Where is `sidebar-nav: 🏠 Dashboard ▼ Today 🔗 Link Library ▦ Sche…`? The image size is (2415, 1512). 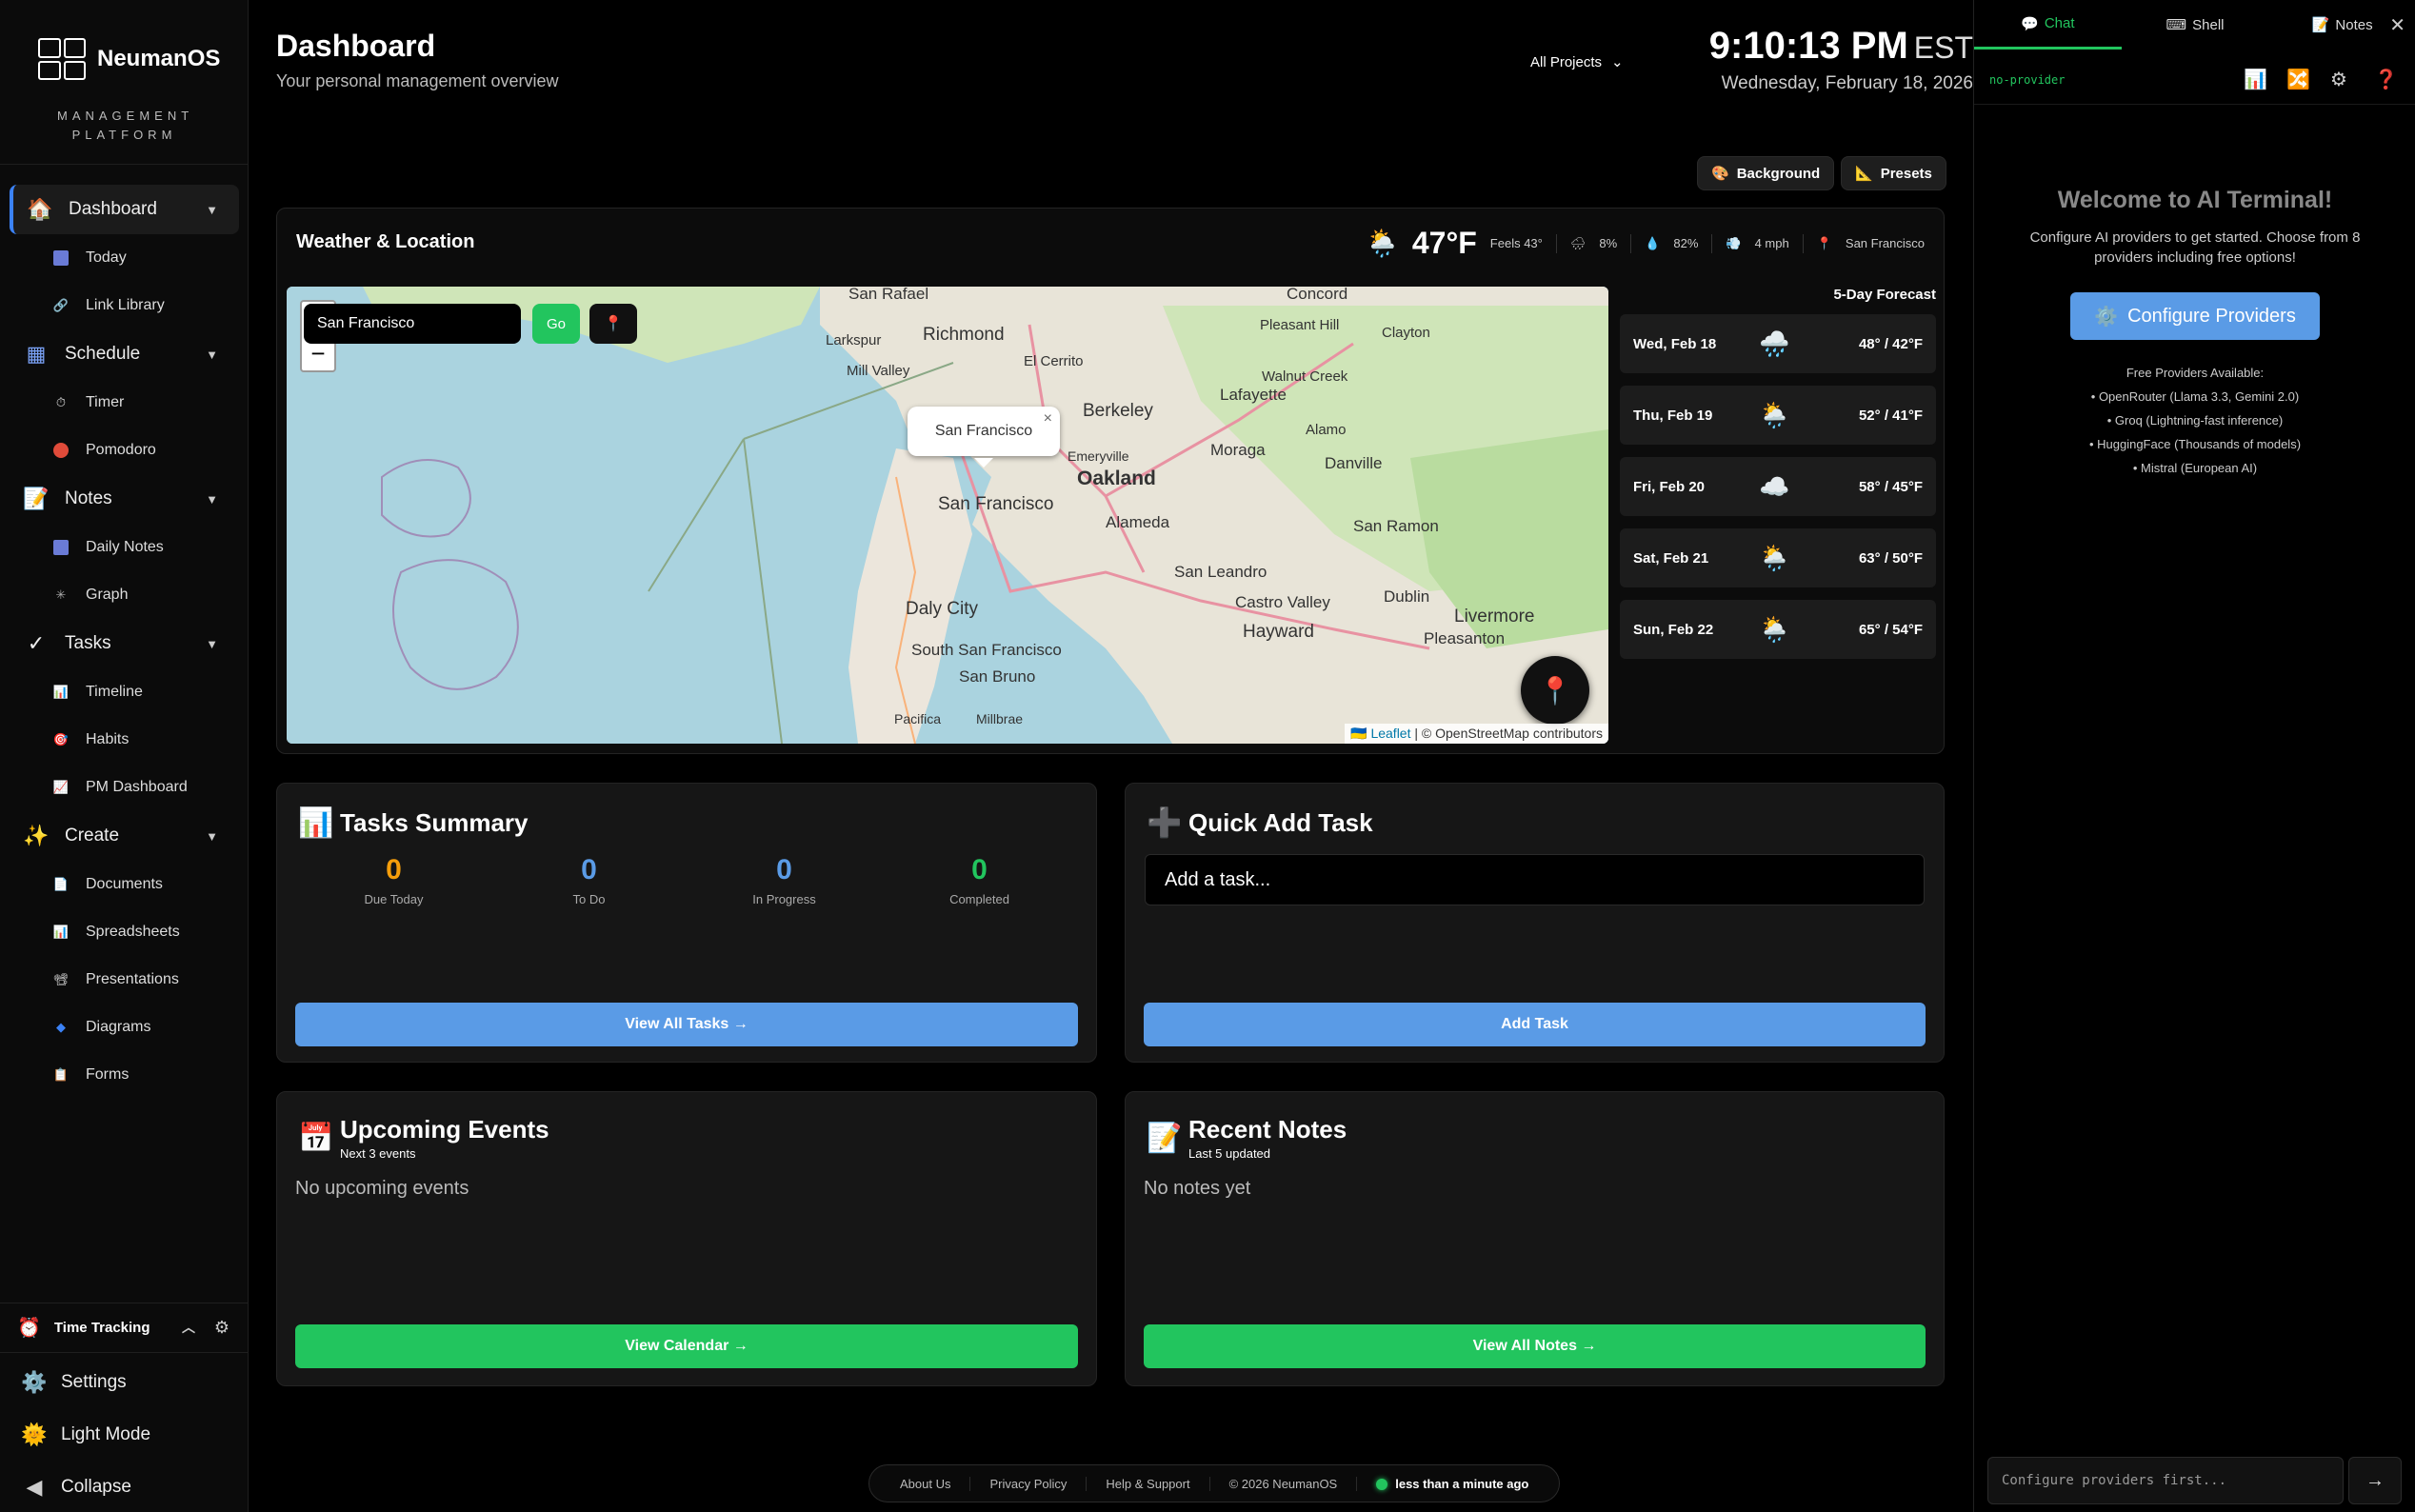
sidebar-nav: 🏠 Dashboard ▼ Today 🔗 Link Library ▦ Sche… is located at coordinates (125, 642).